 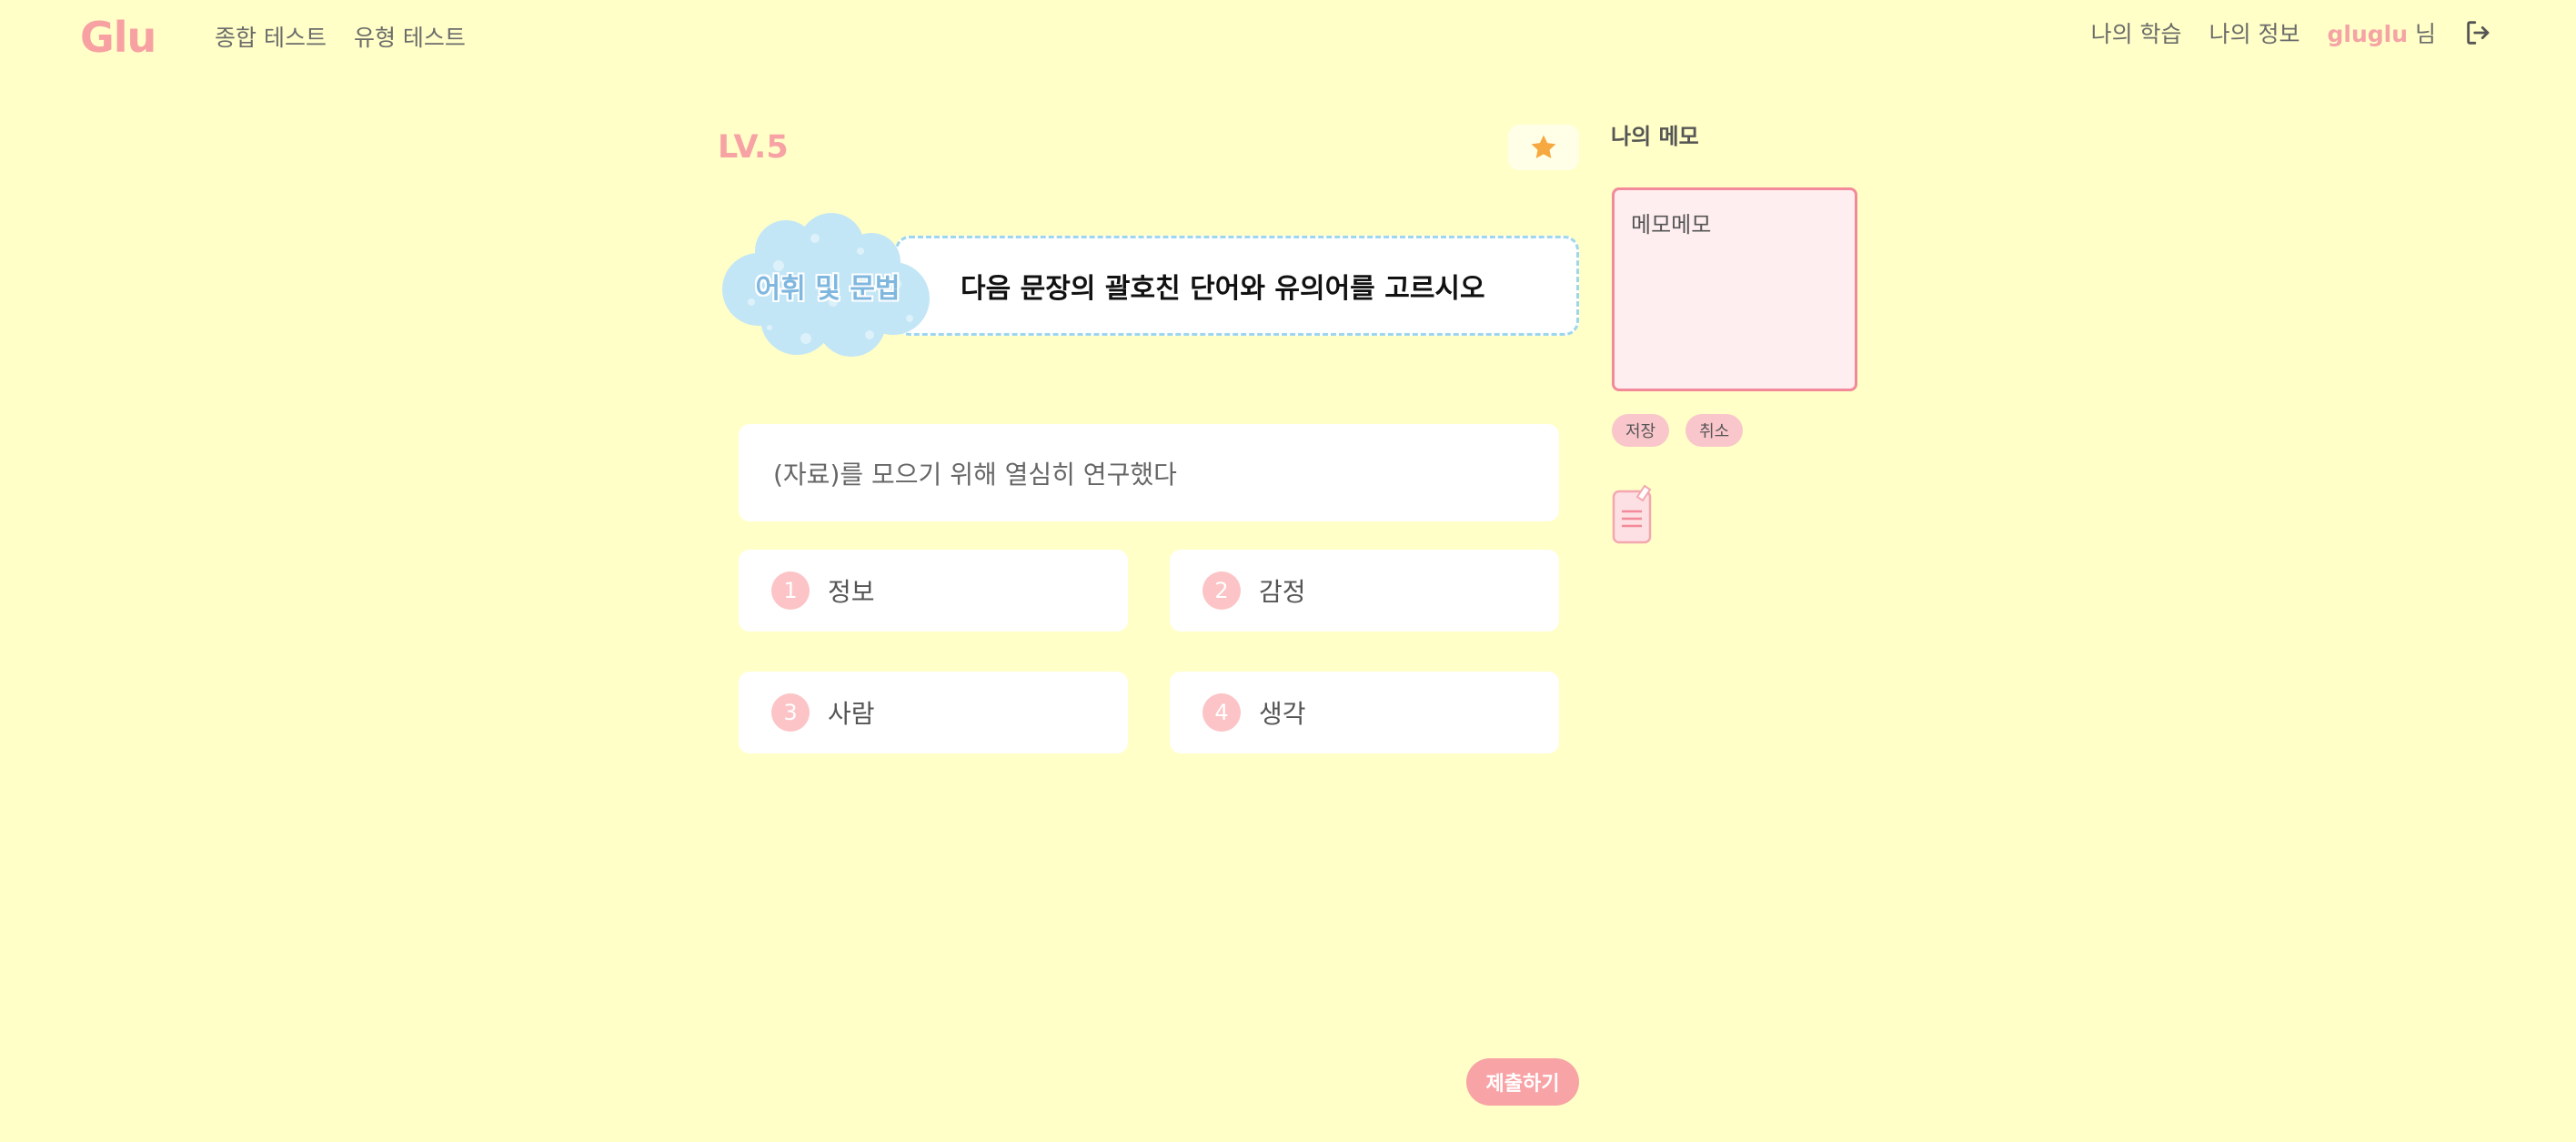 What do you see at coordinates (271, 36) in the screenshot?
I see `nav-comprehensive-test: 종합 테스트` at bounding box center [271, 36].